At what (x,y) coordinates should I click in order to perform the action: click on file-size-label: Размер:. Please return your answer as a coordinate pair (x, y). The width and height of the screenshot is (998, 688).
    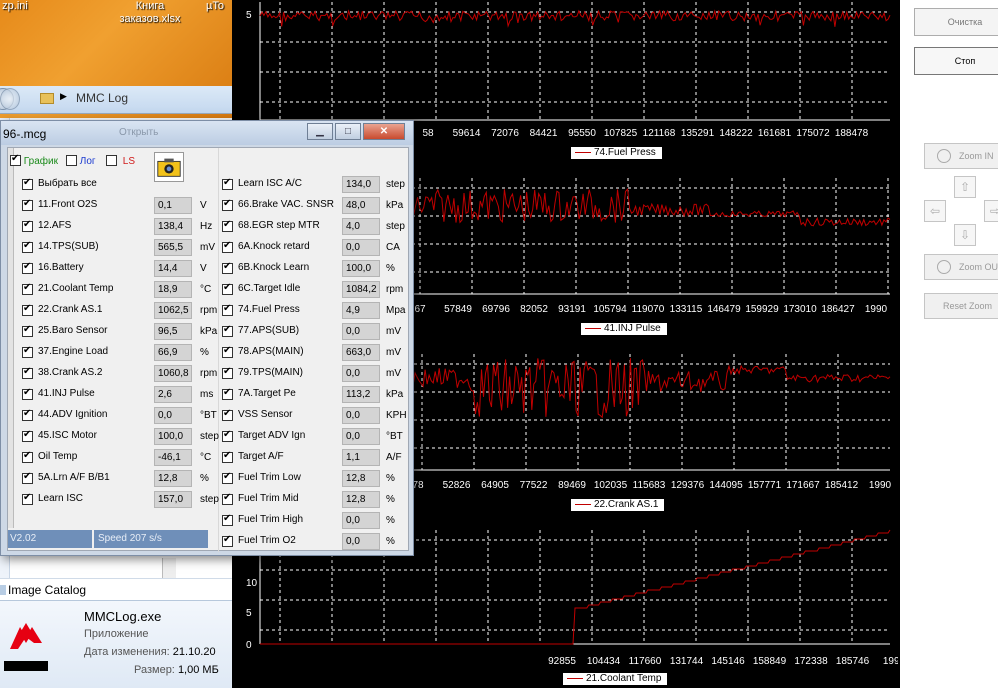
    Looking at the image, I should click on (154, 670).